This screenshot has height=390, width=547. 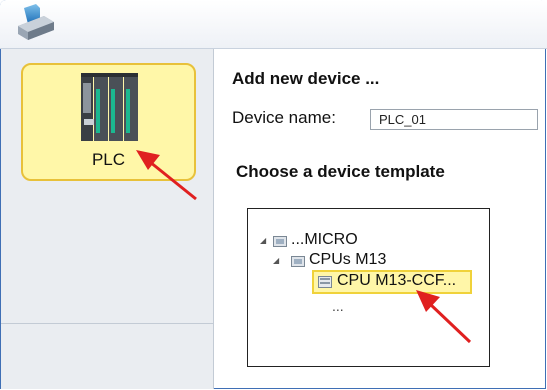 I want to click on template-heading: Choose a device template, so click(x=340, y=171).